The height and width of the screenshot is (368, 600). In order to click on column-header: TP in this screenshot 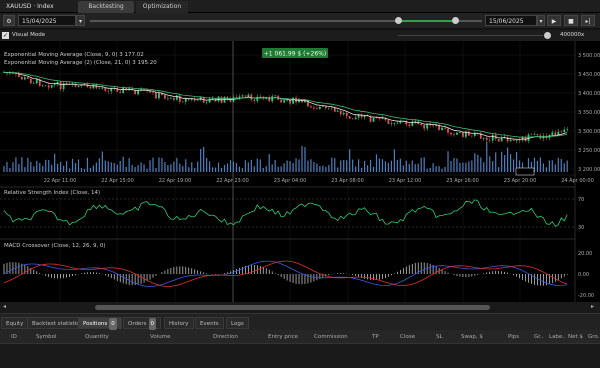, I will do `click(375, 337)`.